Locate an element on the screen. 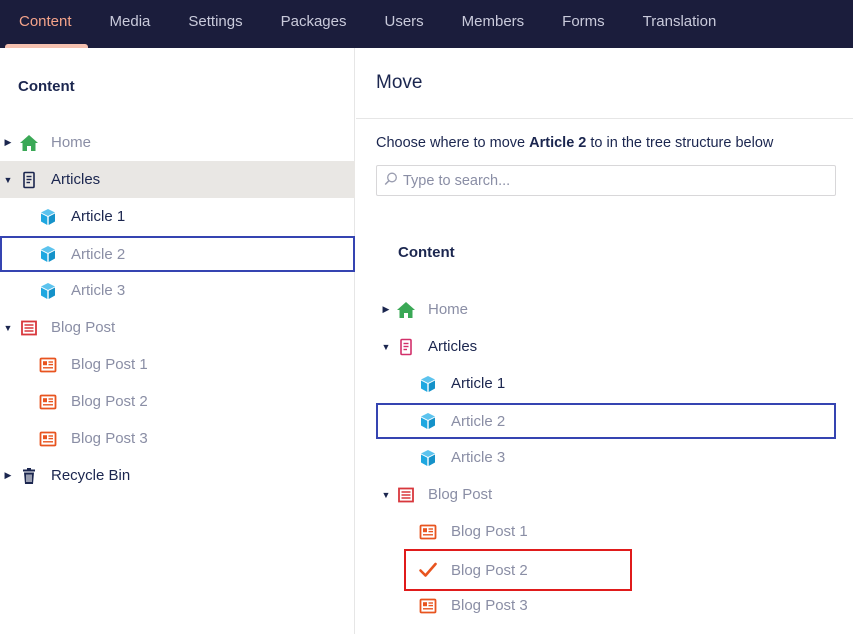 The image size is (853, 634). tab-forms: Forms is located at coordinates (583, 24).